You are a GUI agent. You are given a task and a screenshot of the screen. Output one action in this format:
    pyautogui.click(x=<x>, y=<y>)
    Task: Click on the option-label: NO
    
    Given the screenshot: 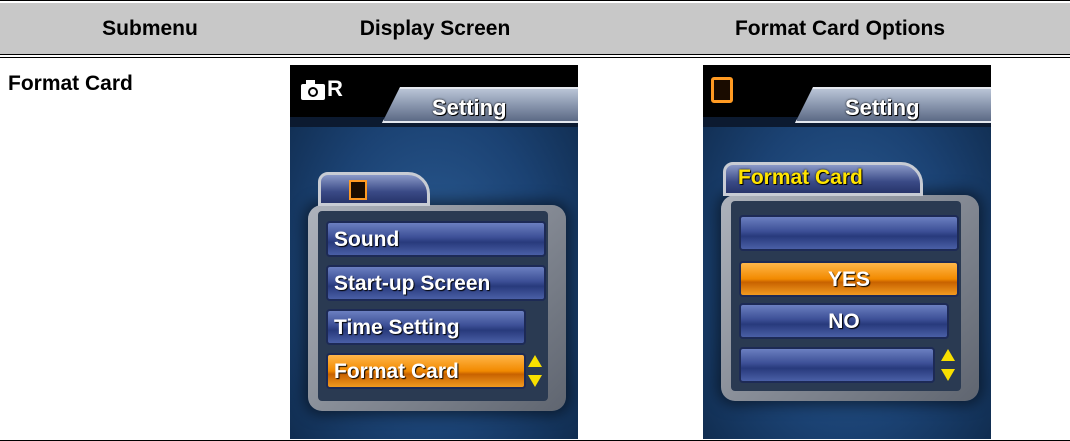 What is the action you would take?
    pyautogui.click(x=844, y=321)
    